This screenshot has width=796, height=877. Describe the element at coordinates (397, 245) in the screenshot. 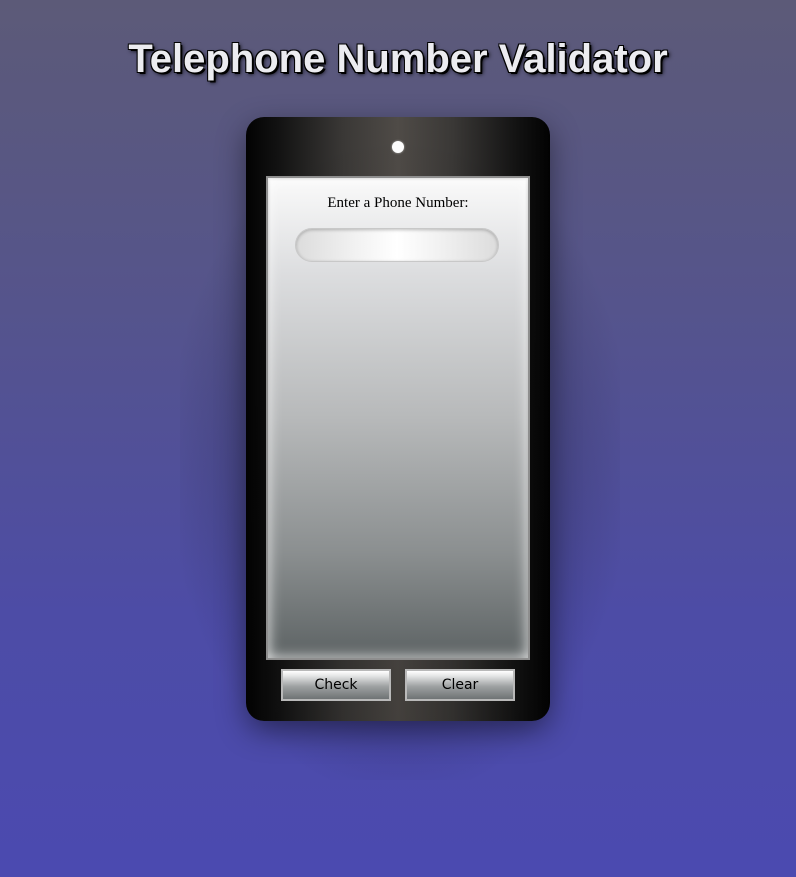

I see `phone-number-input` at that location.